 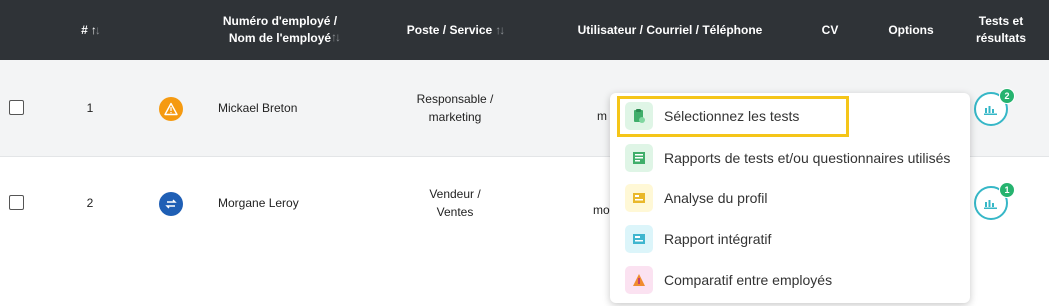 I want to click on column-header-number: # ↑↓, so click(x=90, y=30).